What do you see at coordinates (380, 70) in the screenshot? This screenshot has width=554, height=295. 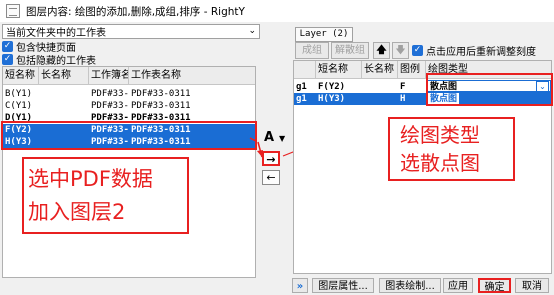 I see `col-long-name: 长名称` at bounding box center [380, 70].